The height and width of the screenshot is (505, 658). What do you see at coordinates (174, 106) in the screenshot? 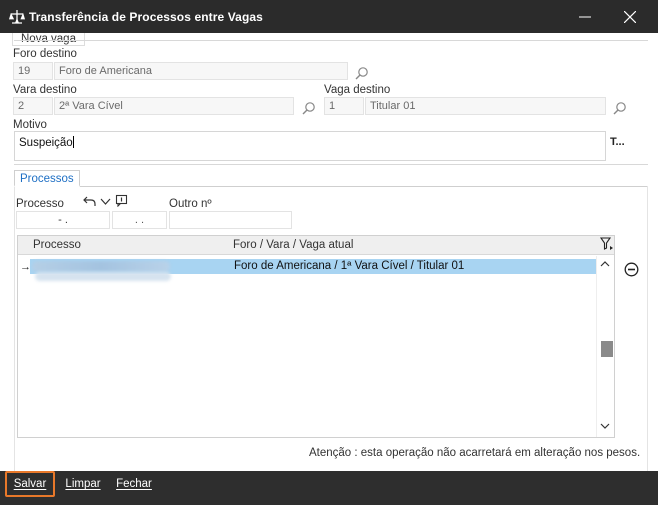
I see `vara-name-field: 2ª Vara Cível` at bounding box center [174, 106].